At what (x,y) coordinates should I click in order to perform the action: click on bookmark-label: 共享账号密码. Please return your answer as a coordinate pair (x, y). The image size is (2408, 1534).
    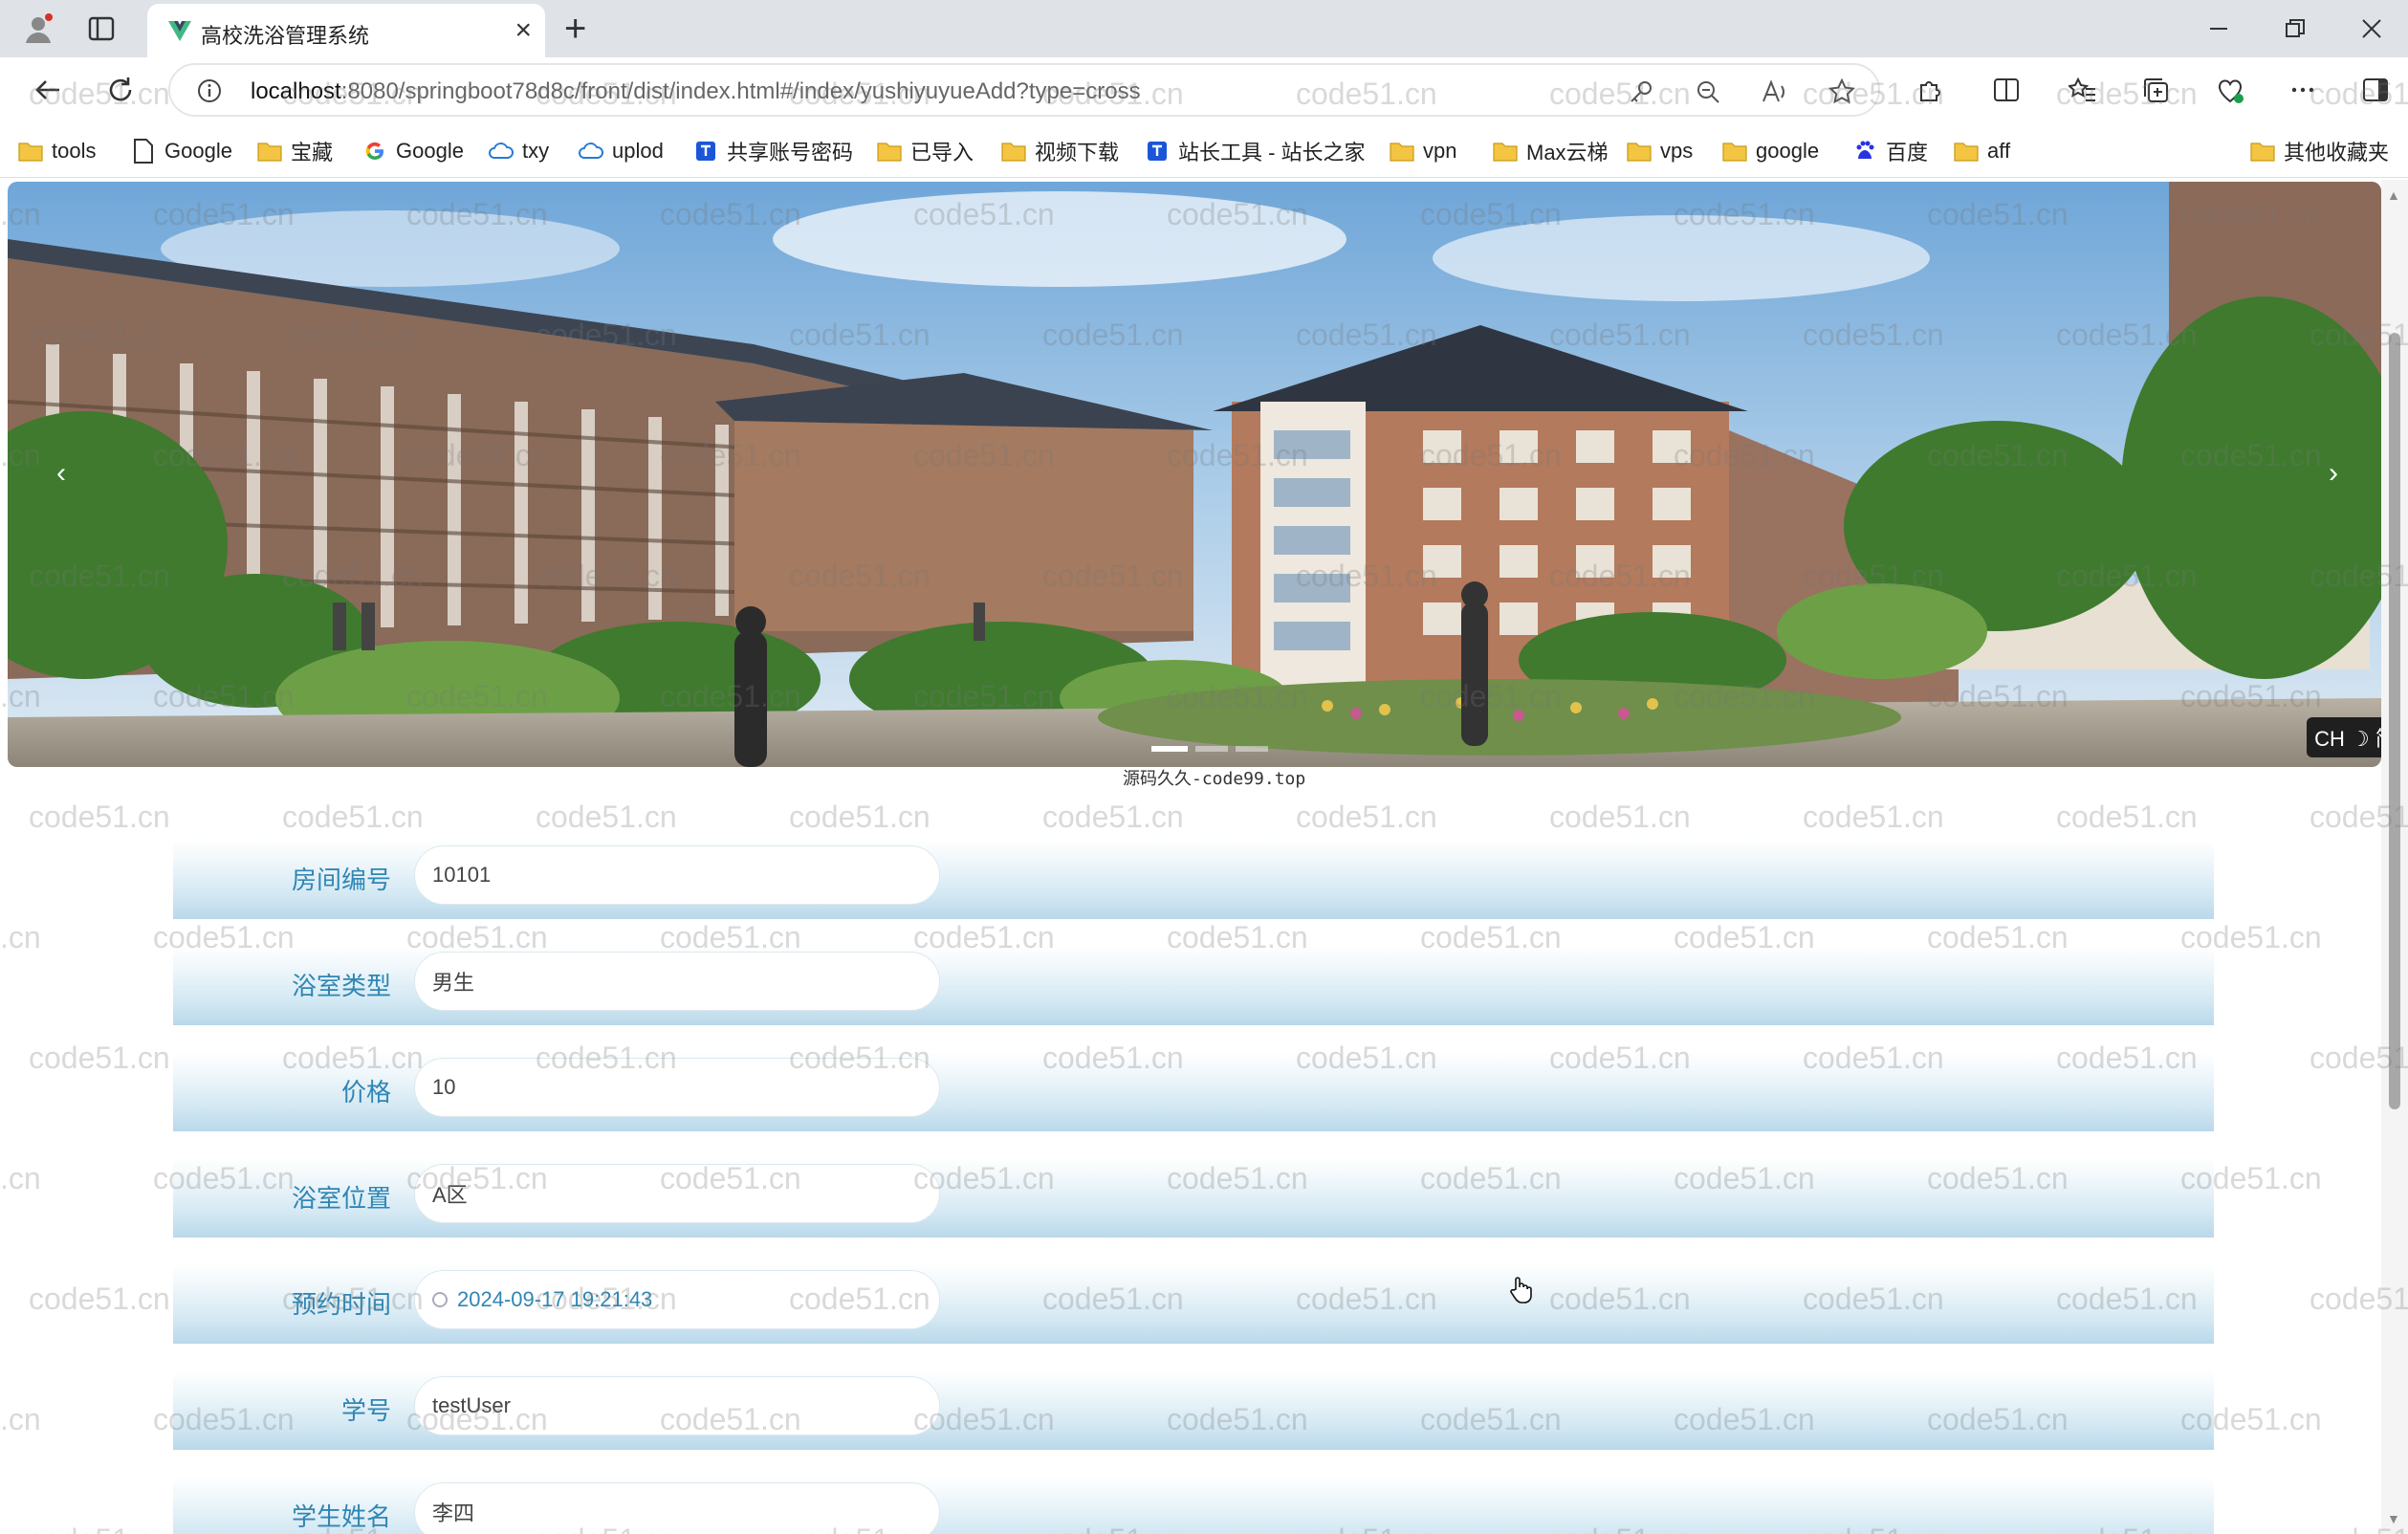
    Looking at the image, I should click on (791, 152).